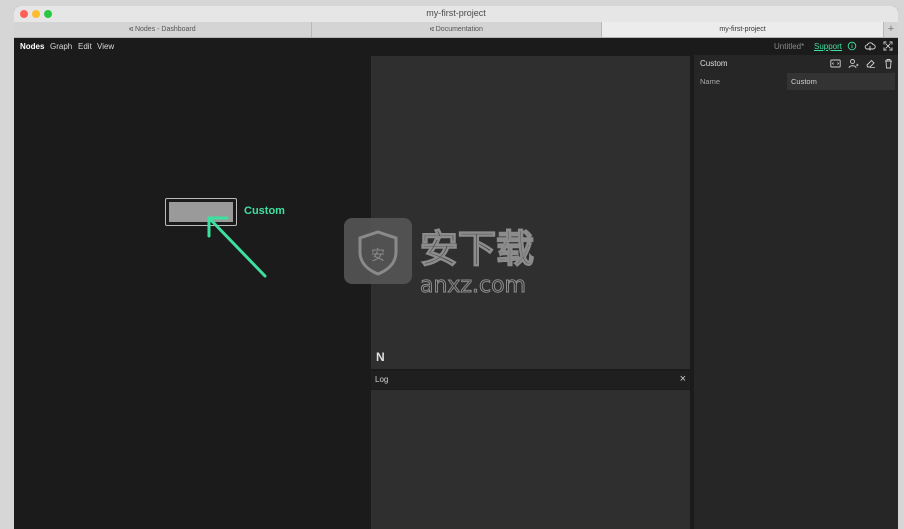  I want to click on erase-icon, so click(870, 63).